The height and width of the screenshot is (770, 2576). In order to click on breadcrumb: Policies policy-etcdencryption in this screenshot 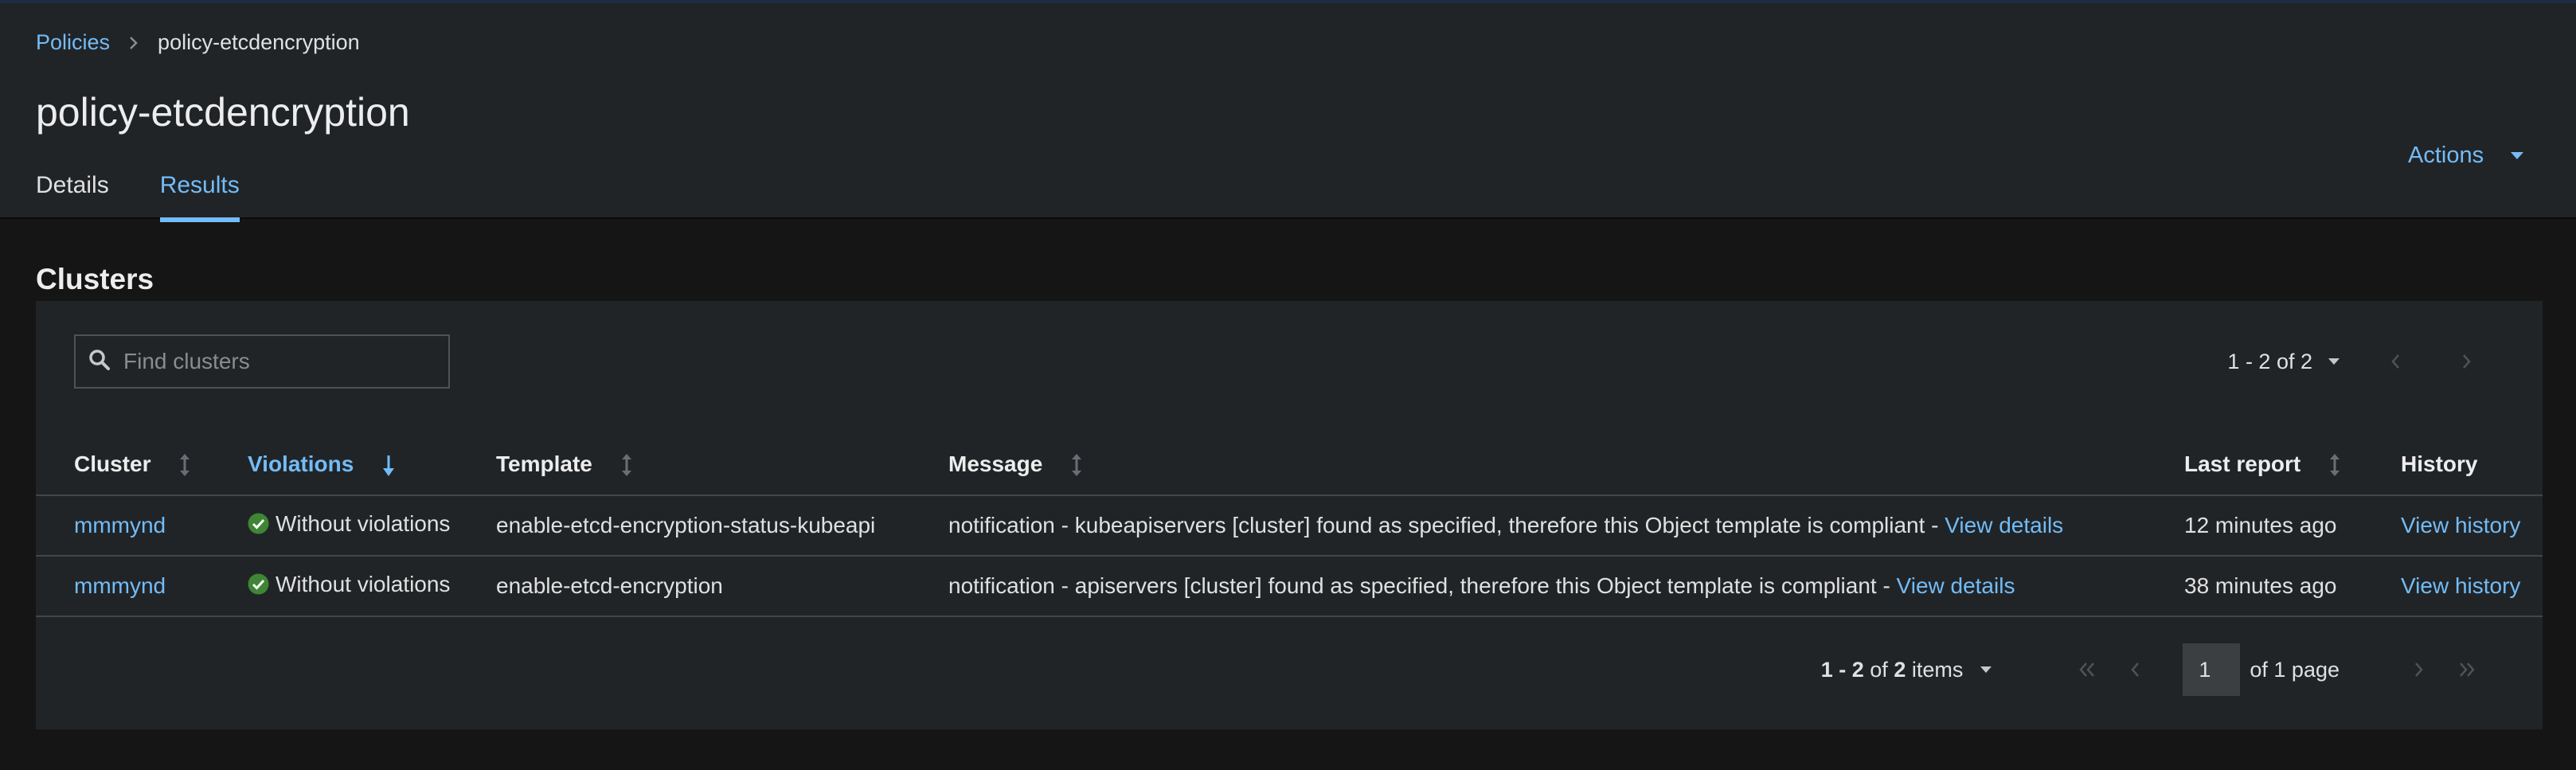, I will do `click(198, 42)`.